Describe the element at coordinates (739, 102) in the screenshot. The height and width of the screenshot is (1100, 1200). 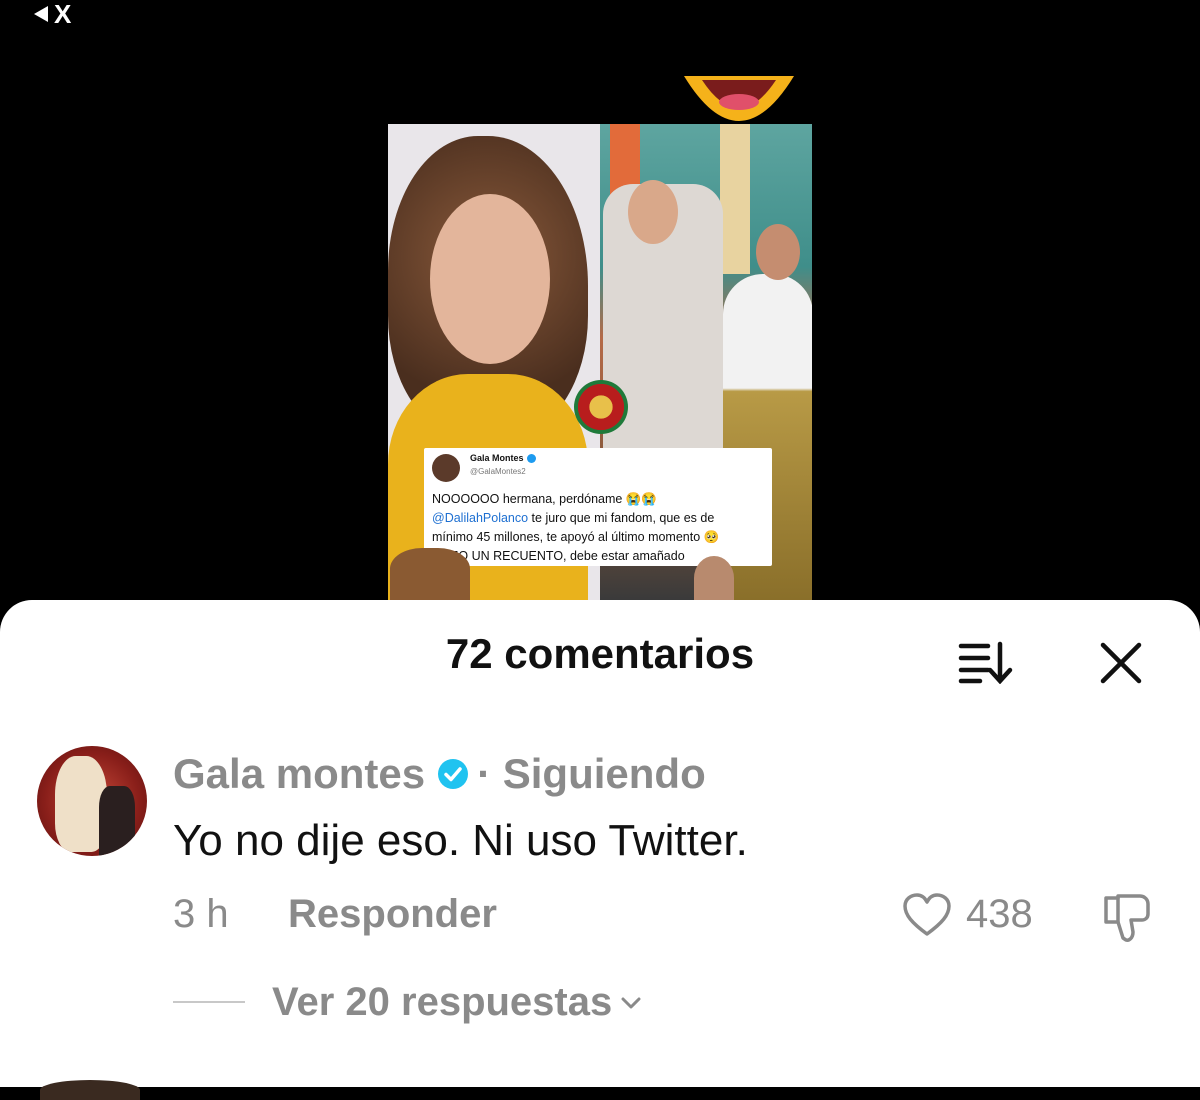
I see `laughing-emoji-sticker` at that location.